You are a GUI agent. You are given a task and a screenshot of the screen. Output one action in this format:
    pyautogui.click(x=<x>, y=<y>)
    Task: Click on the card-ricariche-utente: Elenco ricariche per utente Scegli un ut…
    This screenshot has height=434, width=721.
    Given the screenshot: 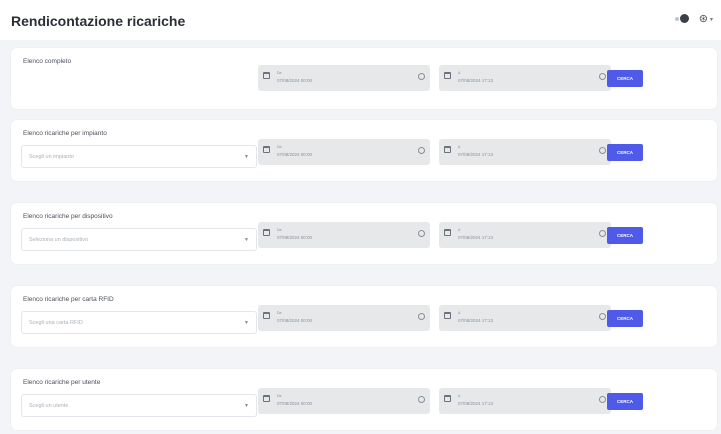 What is the action you would take?
    pyautogui.click(x=364, y=399)
    